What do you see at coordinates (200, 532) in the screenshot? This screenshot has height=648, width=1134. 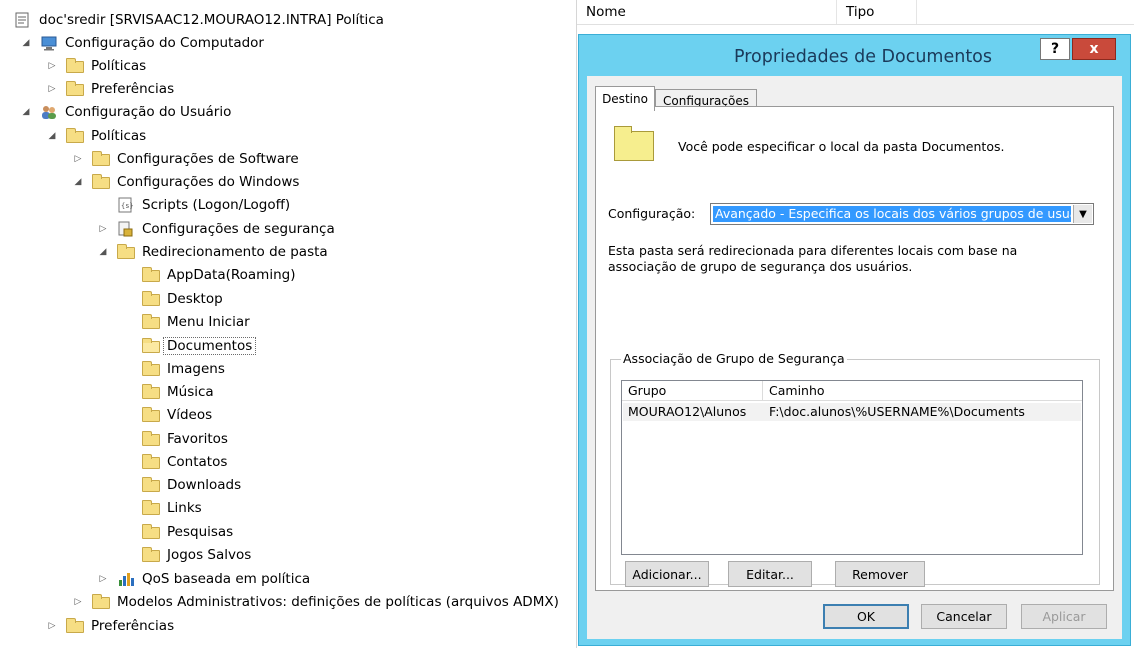 I see `tree-node-label: Pesquisas` at bounding box center [200, 532].